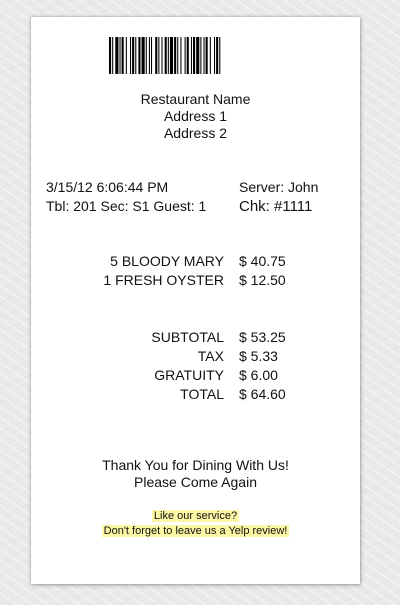 This screenshot has width=400, height=605. I want to click on line-item: 5 BLOODY MARY $ 40.75, so click(195, 261).